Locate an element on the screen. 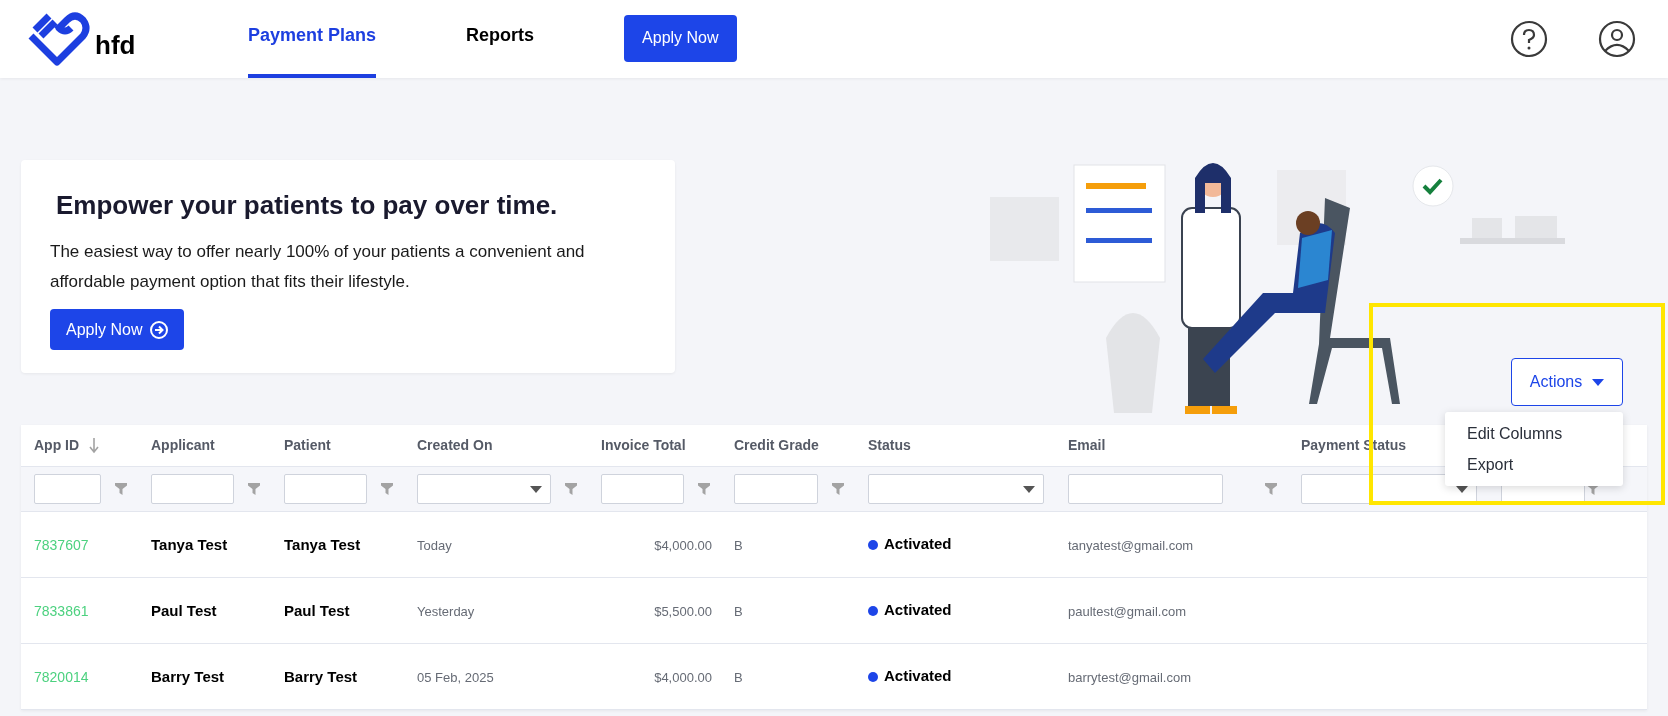  column-header: Status is located at coordinates (889, 445).